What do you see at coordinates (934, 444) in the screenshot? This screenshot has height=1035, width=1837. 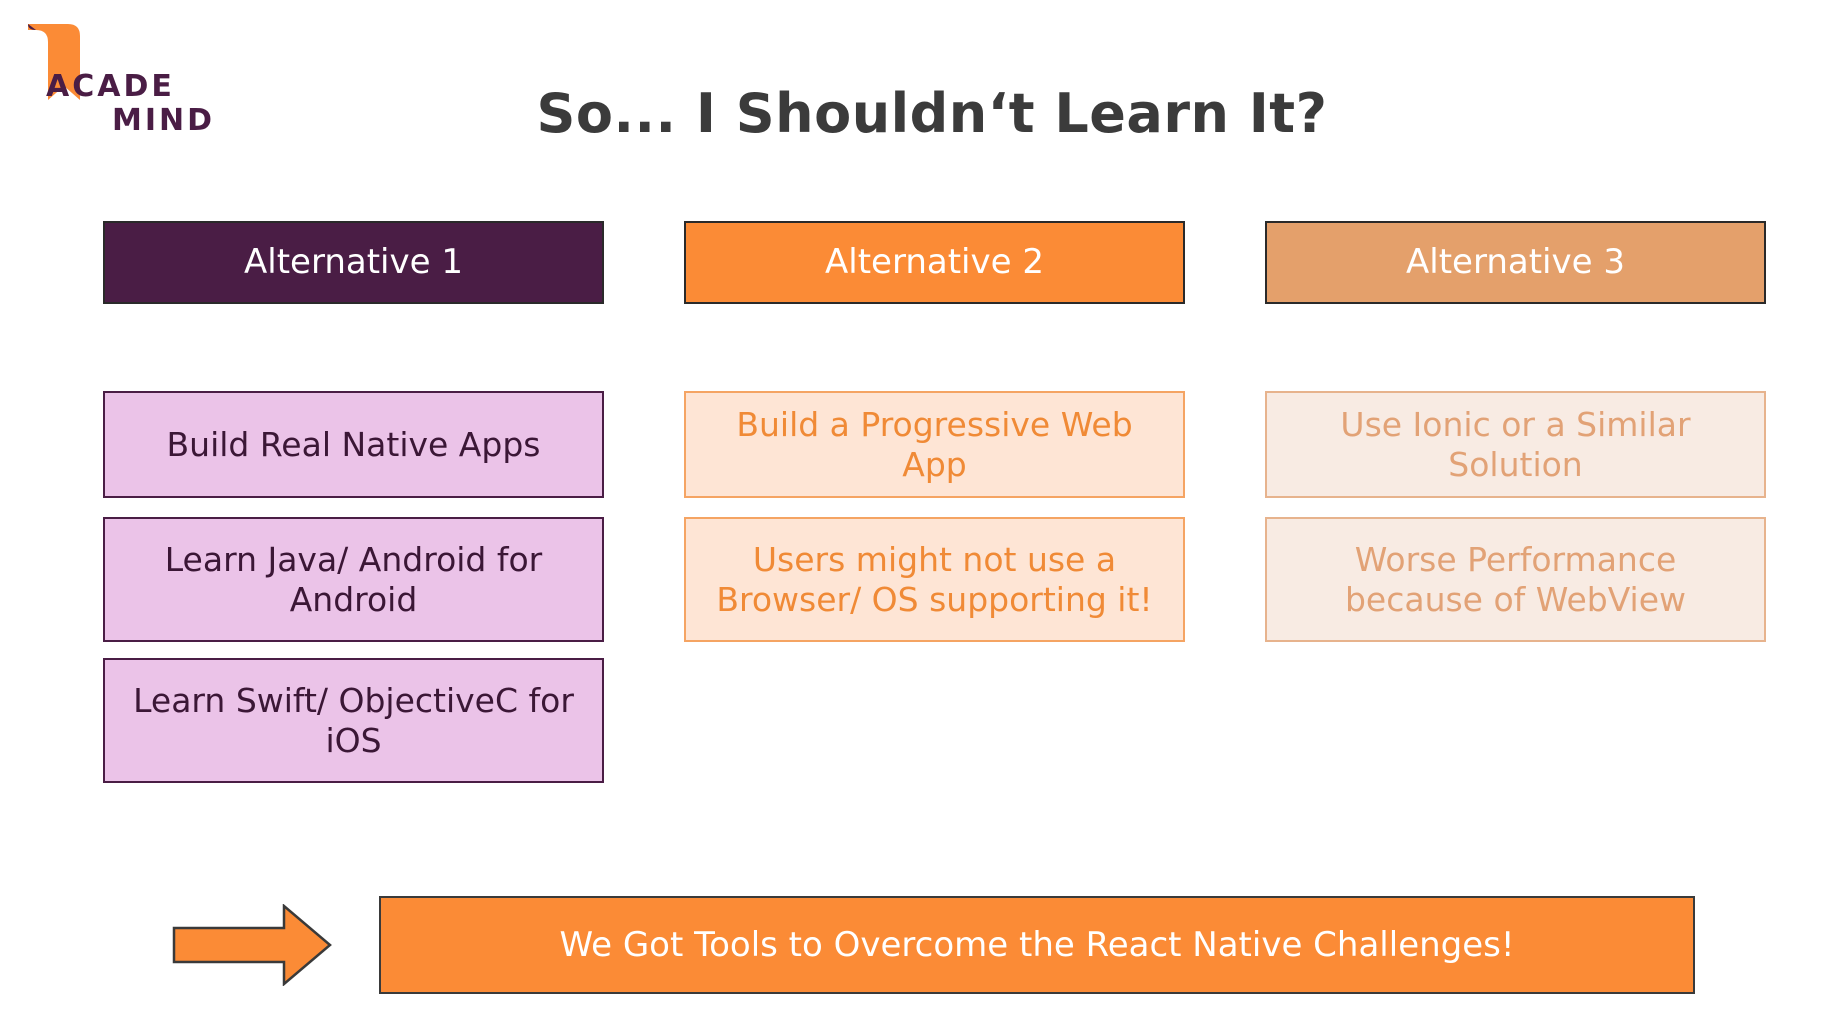 I see `alternative-2-item: Build a Progressive Web App` at bounding box center [934, 444].